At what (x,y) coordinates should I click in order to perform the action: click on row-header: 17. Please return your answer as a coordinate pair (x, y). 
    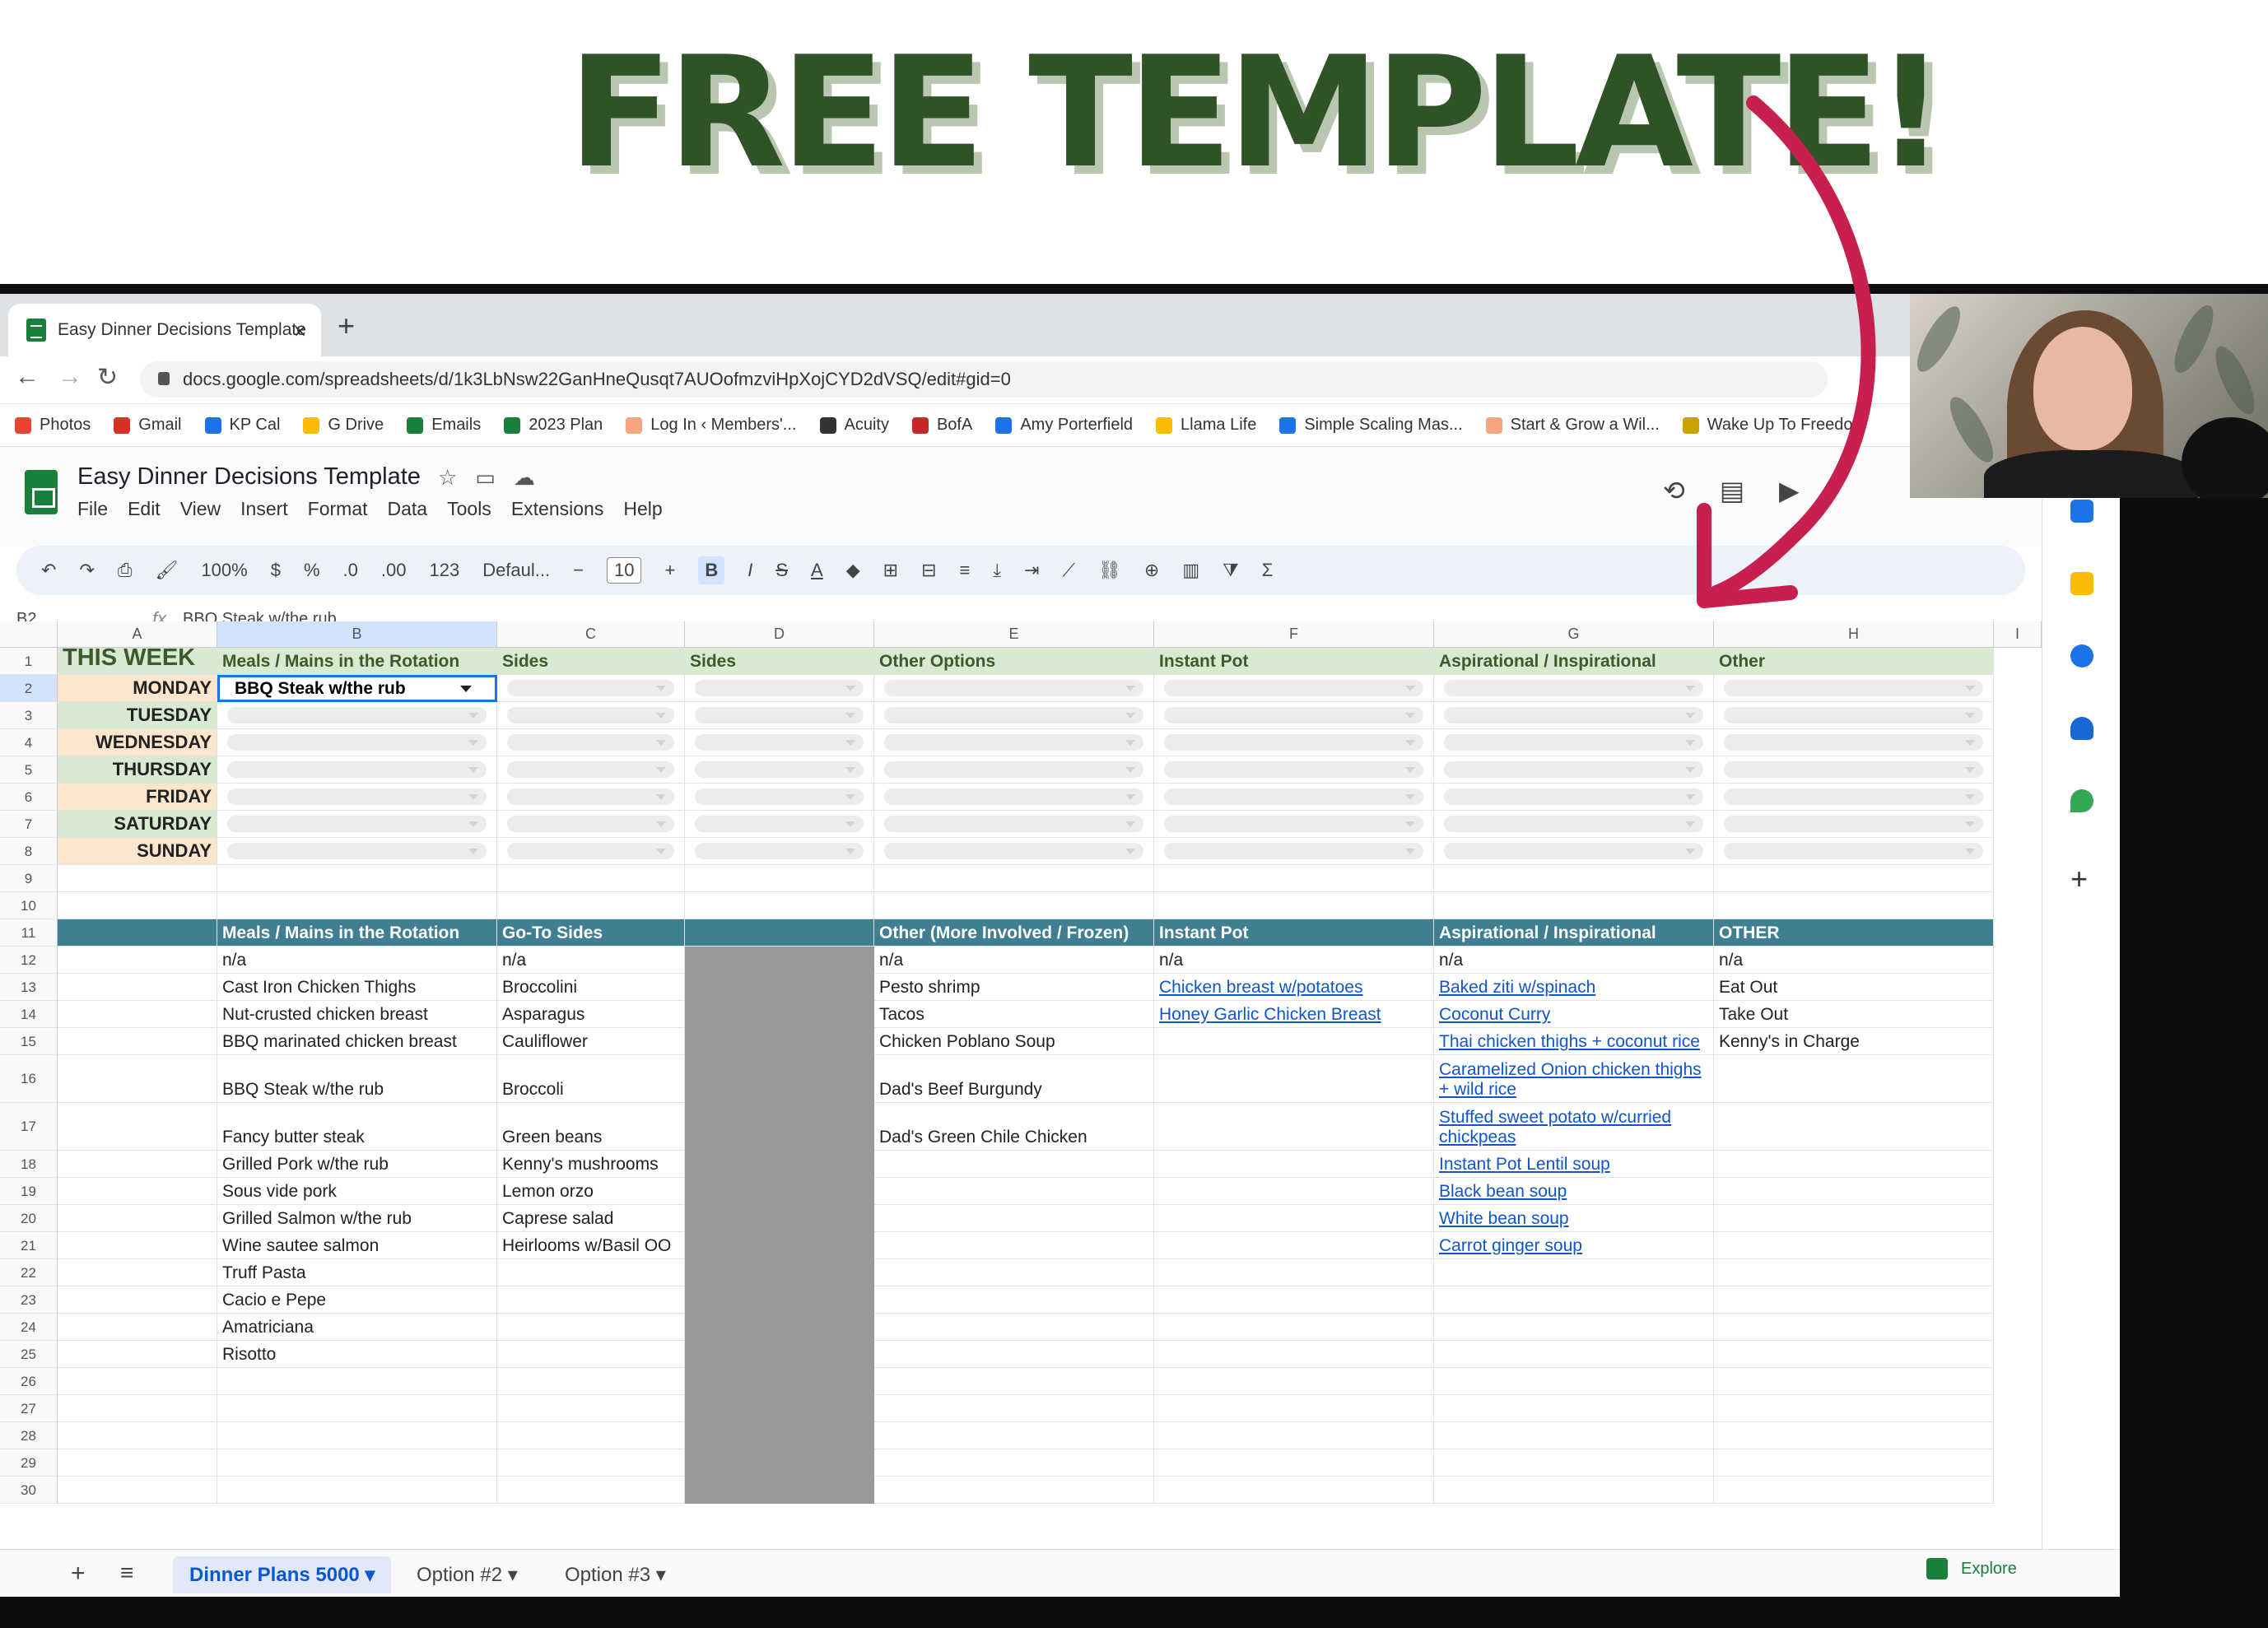
    Looking at the image, I should click on (29, 1127).